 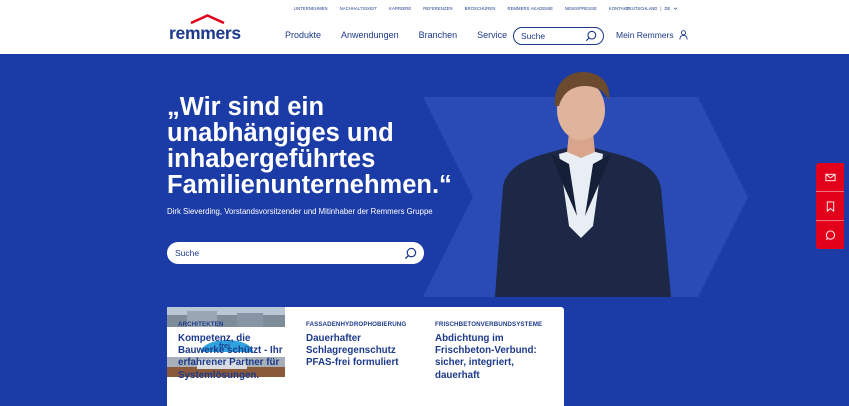 I want to click on country-label: DEUTSCHLAND, so click(x=642, y=8).